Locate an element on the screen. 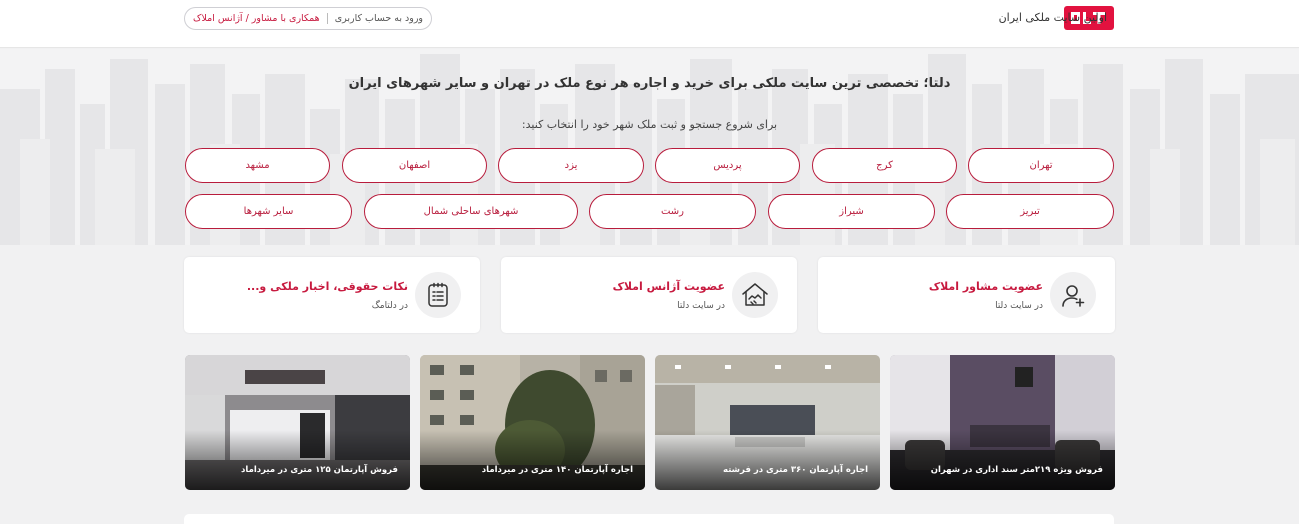 The width and height of the screenshot is (1299, 524). listing-caption: فروش آپارتمان ۱۲۵ متری در میرداماد is located at coordinates (319, 470).